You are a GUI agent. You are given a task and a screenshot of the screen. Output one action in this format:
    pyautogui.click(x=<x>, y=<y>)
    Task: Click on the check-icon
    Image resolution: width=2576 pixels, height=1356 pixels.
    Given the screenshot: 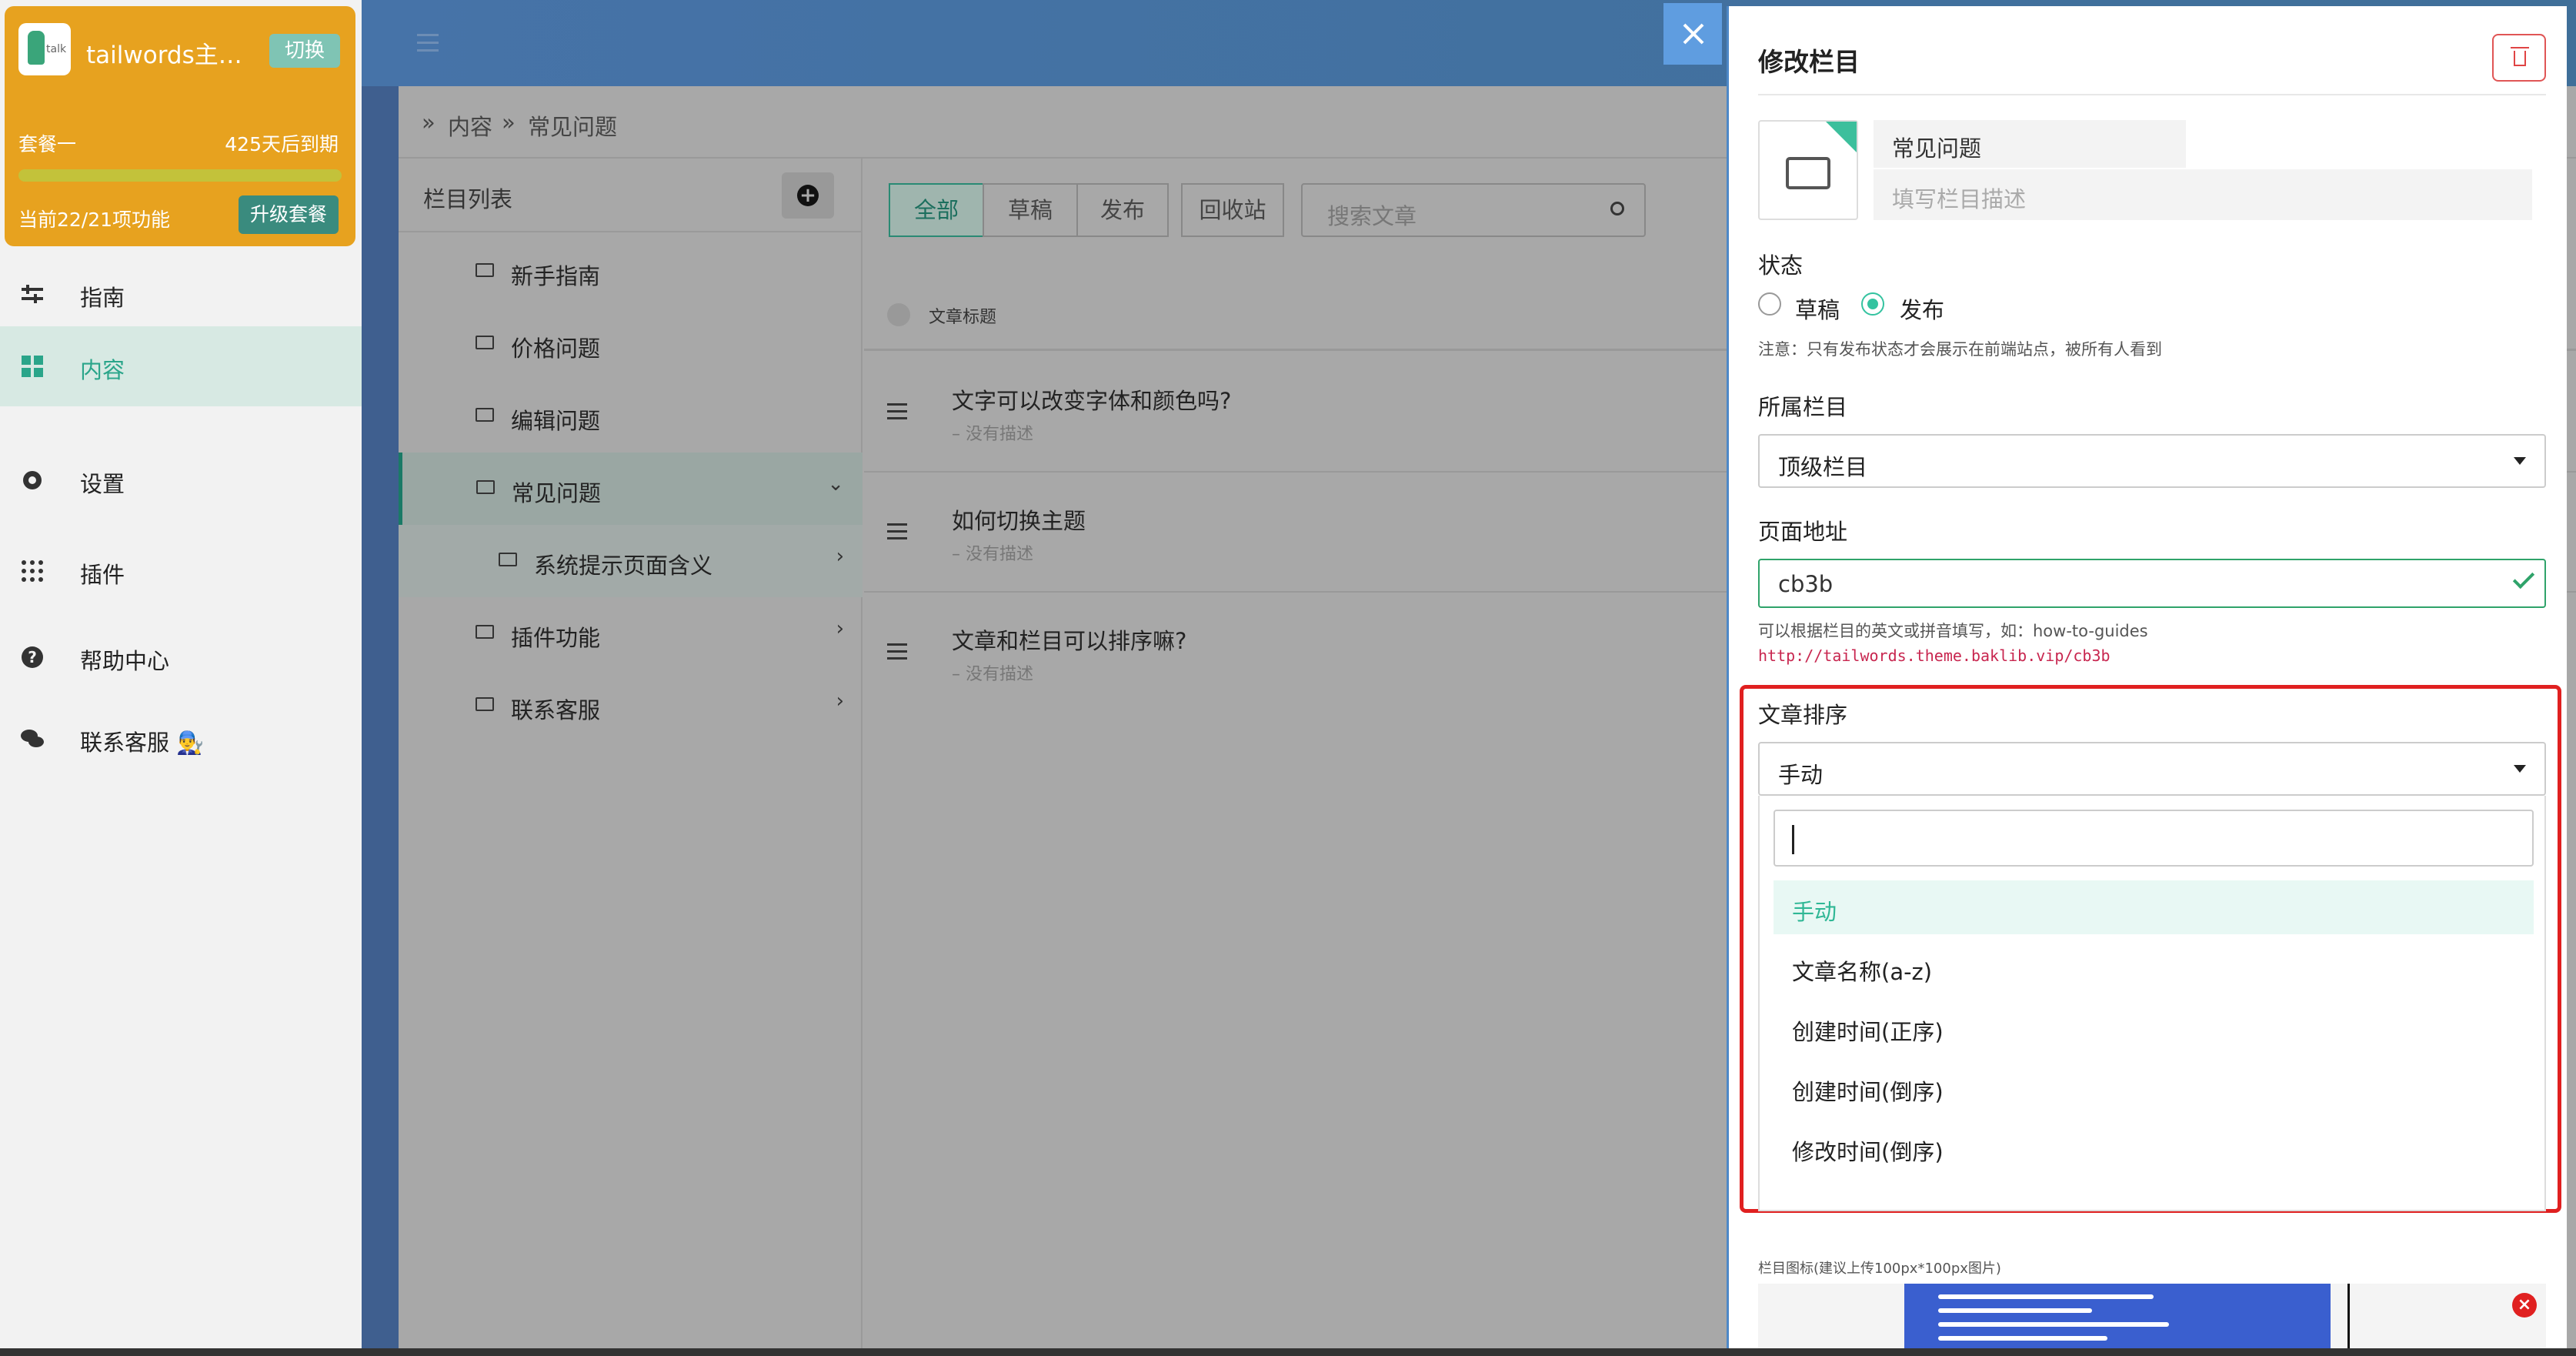 What is the action you would take?
    pyautogui.click(x=2524, y=577)
    